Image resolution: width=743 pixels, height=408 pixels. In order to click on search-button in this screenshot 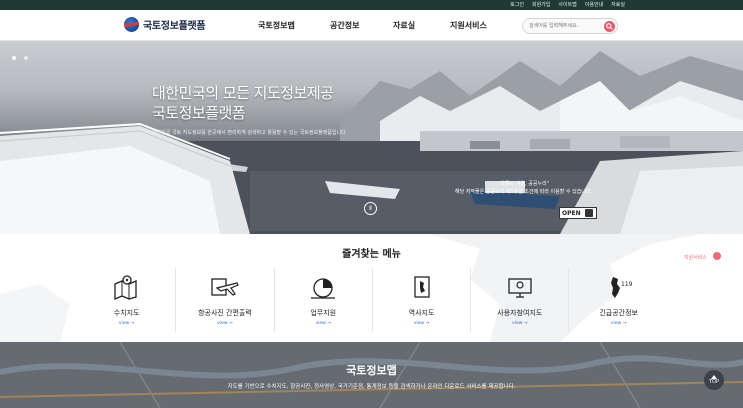, I will do `click(609, 26)`.